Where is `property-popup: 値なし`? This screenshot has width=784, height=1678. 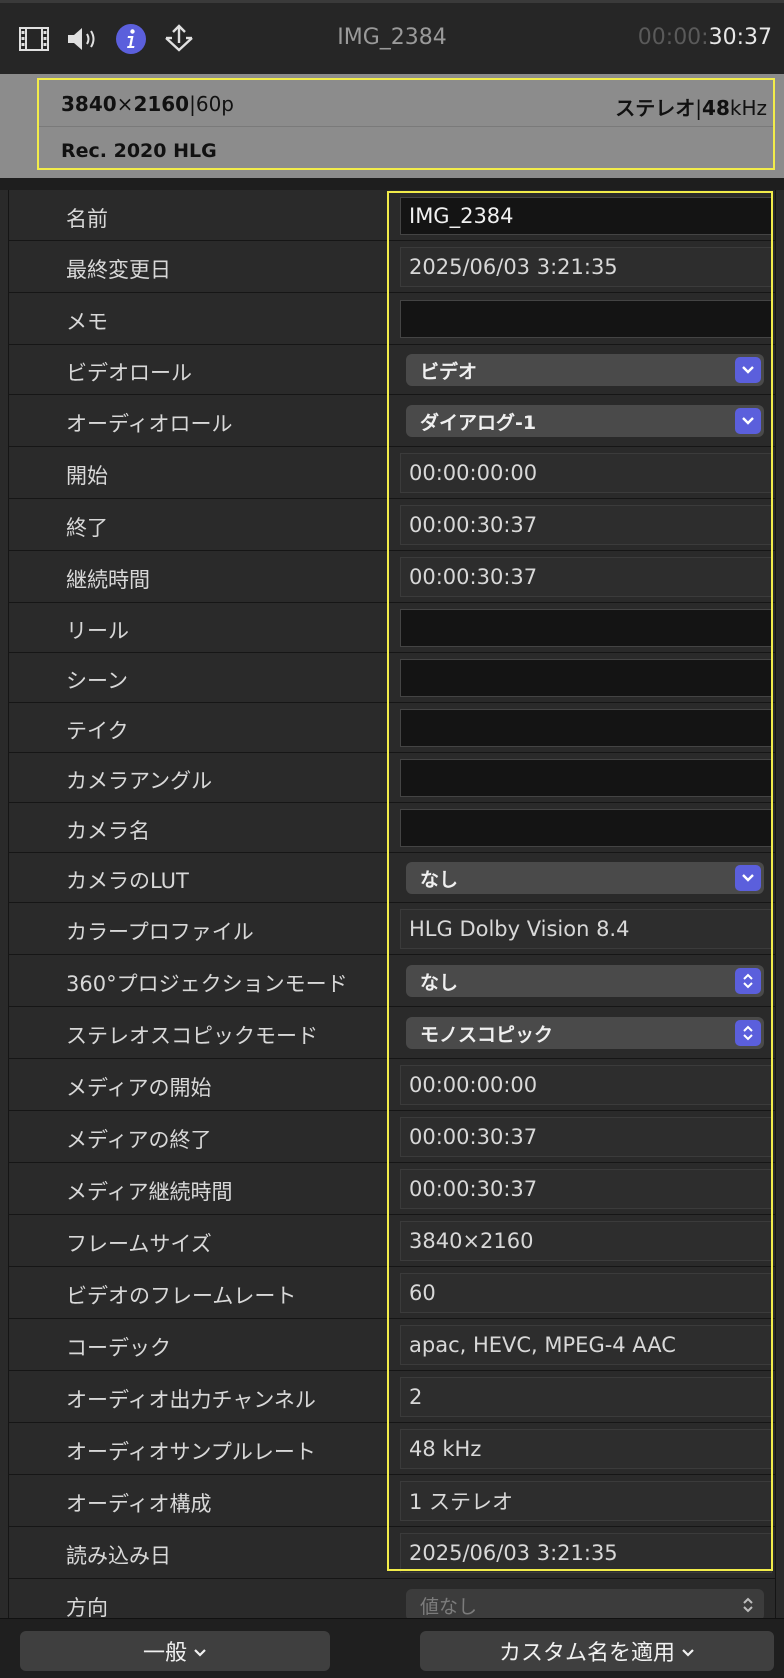
property-popup: 値なし is located at coordinates (585, 1603).